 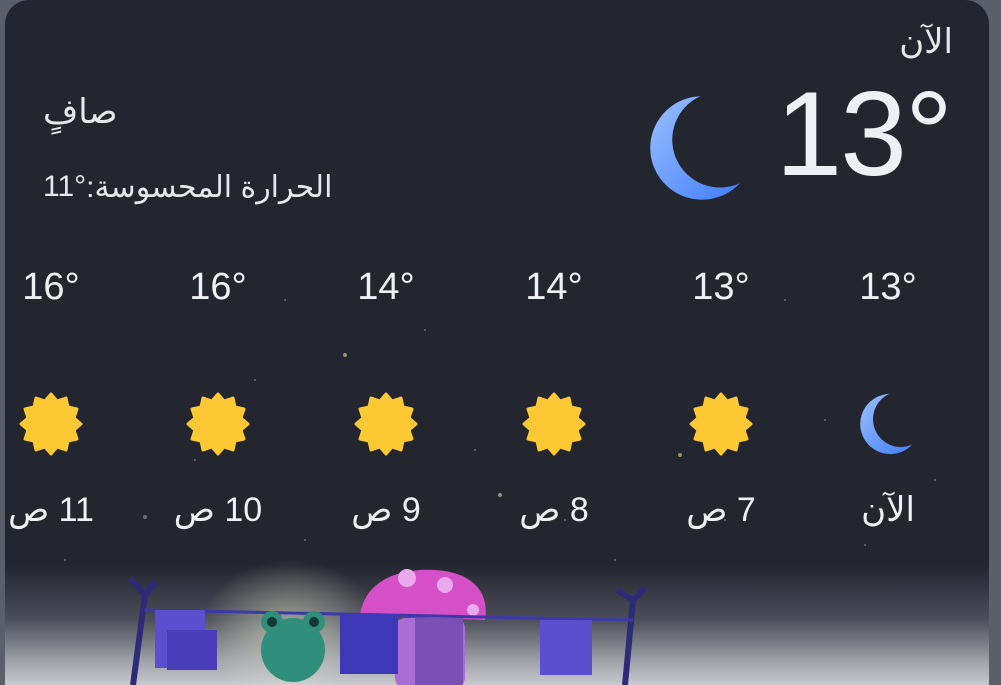 I want to click on condition-text: صافٍ, so click(x=80, y=112).